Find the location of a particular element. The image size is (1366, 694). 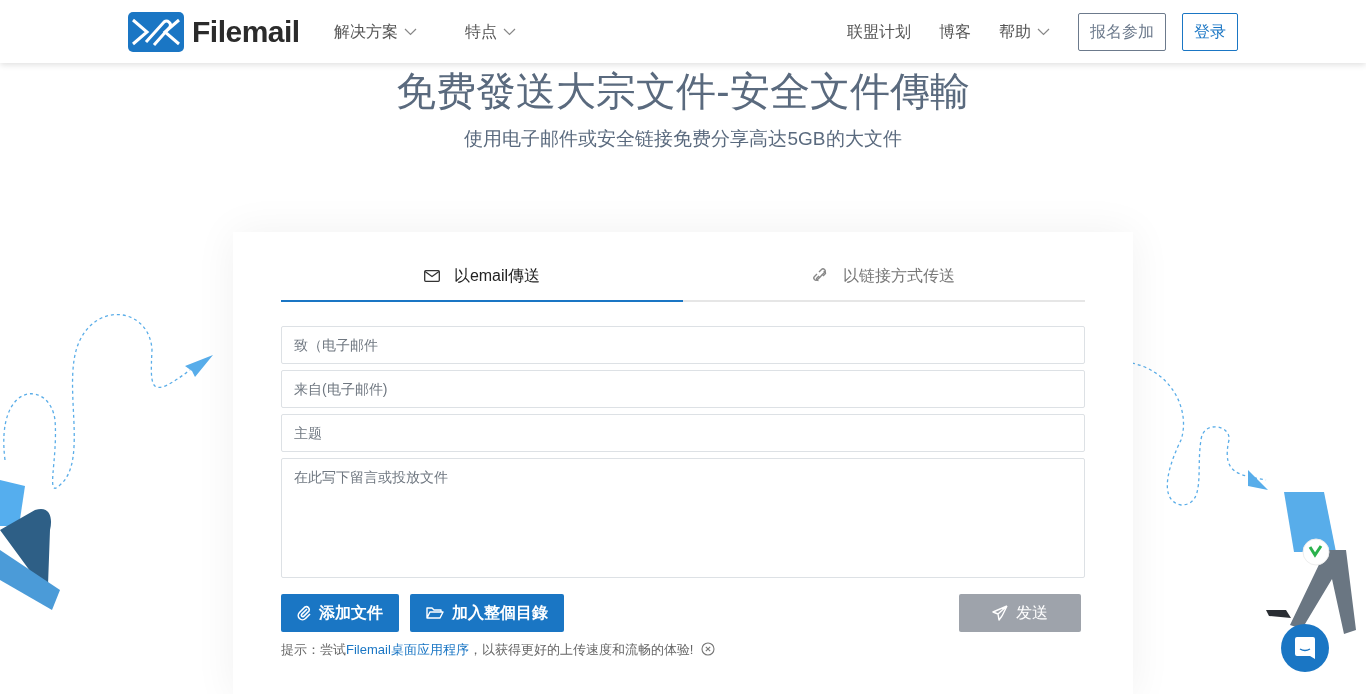

chat-button is located at coordinates (1305, 648).